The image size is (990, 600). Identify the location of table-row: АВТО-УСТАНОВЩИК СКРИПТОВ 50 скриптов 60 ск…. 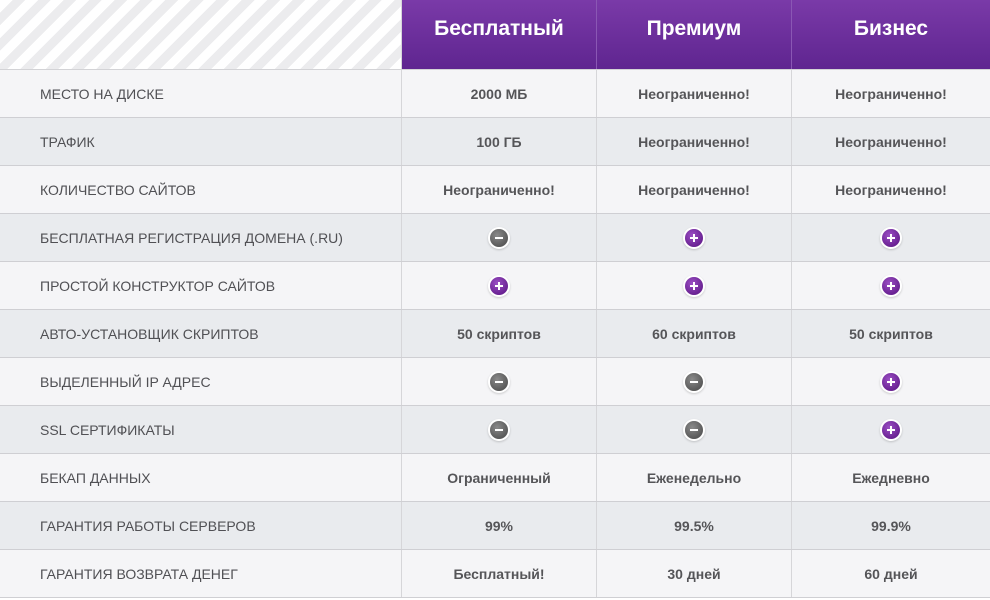
(495, 334).